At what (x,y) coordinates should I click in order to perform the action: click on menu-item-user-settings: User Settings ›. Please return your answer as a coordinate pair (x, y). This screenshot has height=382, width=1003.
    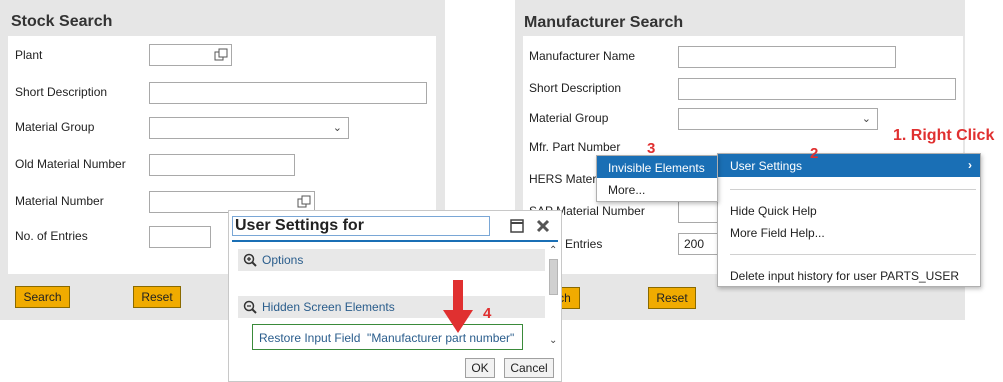
    Looking at the image, I should click on (849, 165).